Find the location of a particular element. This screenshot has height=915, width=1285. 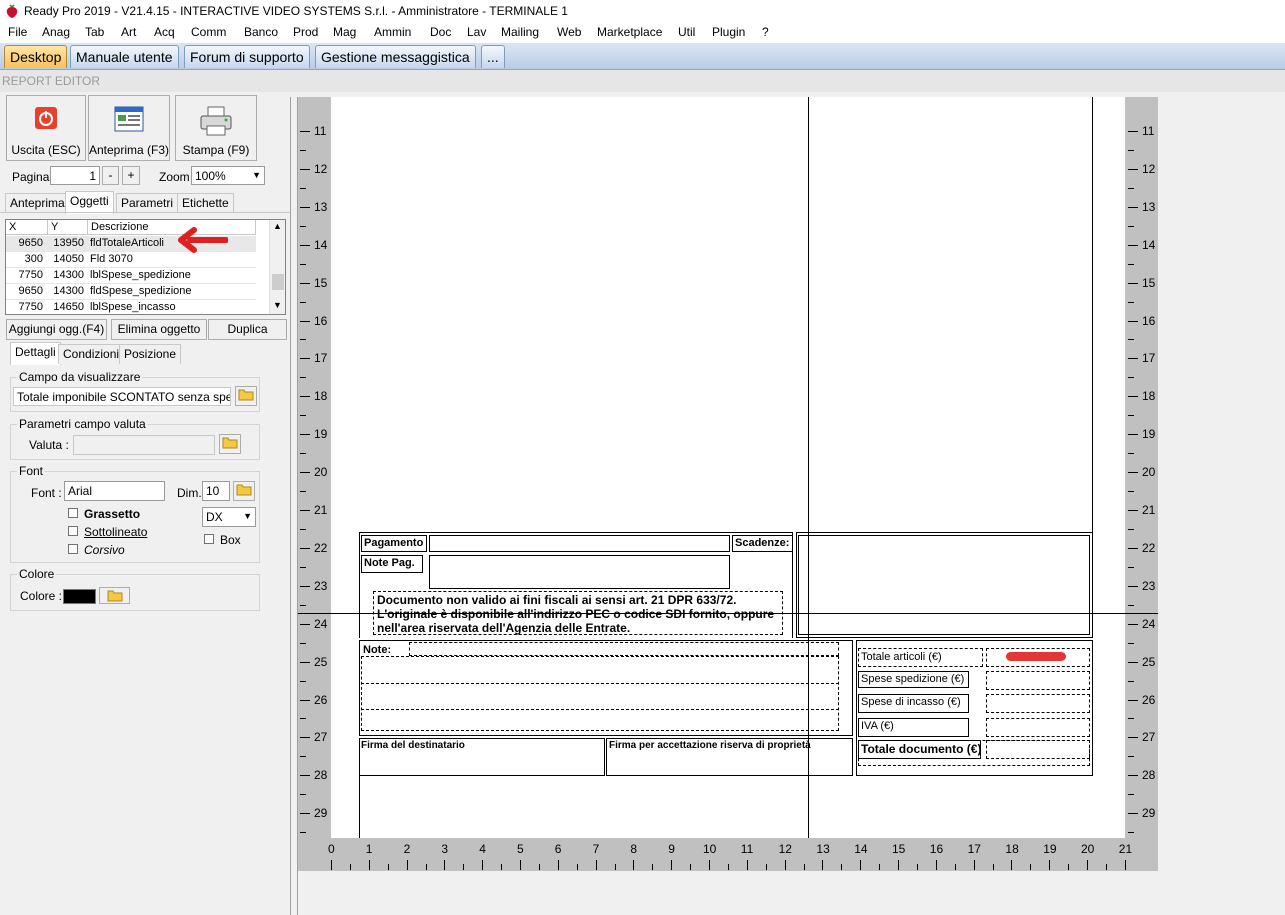

font-browse-button is located at coordinates (244, 491).